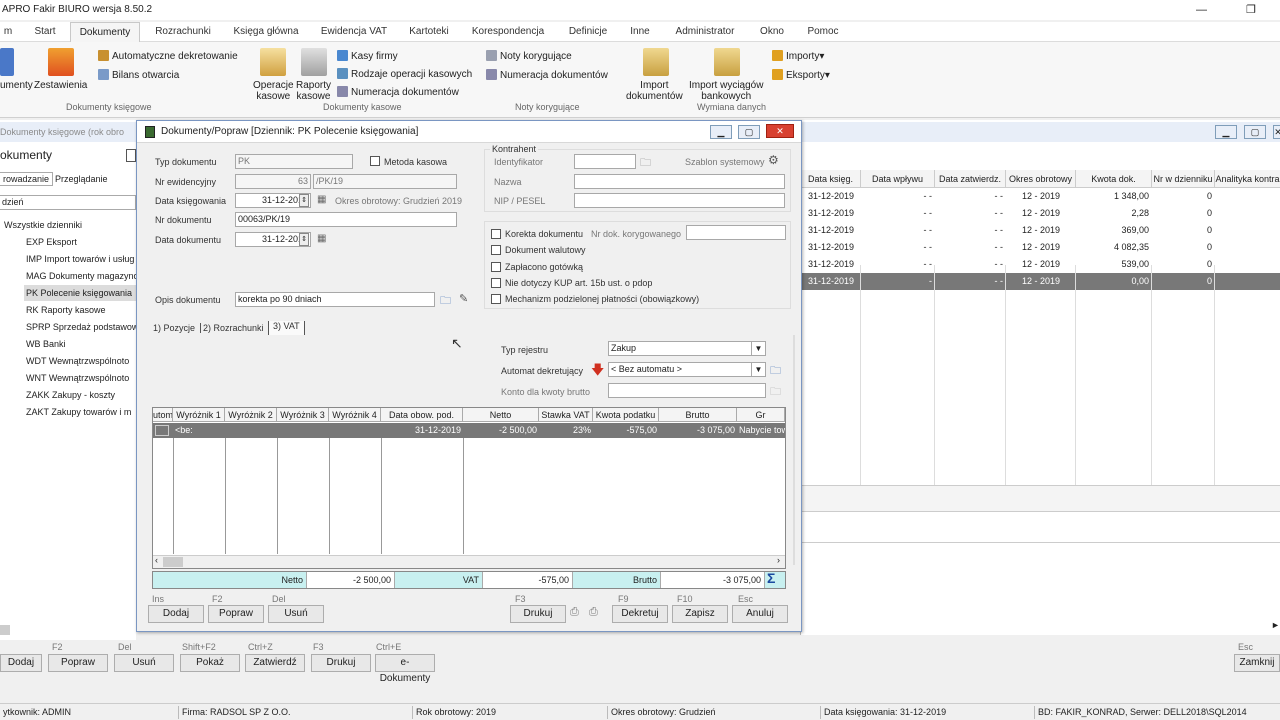  What do you see at coordinates (77, 361) in the screenshot?
I see `journal-item: WDT Wewnątrzwspólnoto` at bounding box center [77, 361].